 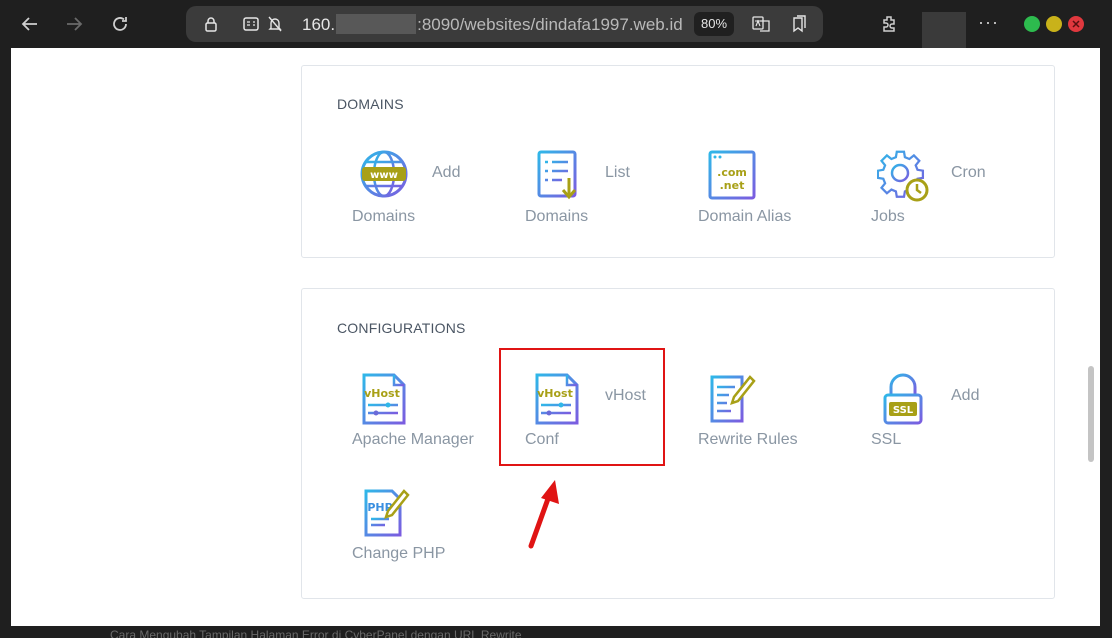 I want to click on annotation-arrow-icon, so click(x=543, y=514).